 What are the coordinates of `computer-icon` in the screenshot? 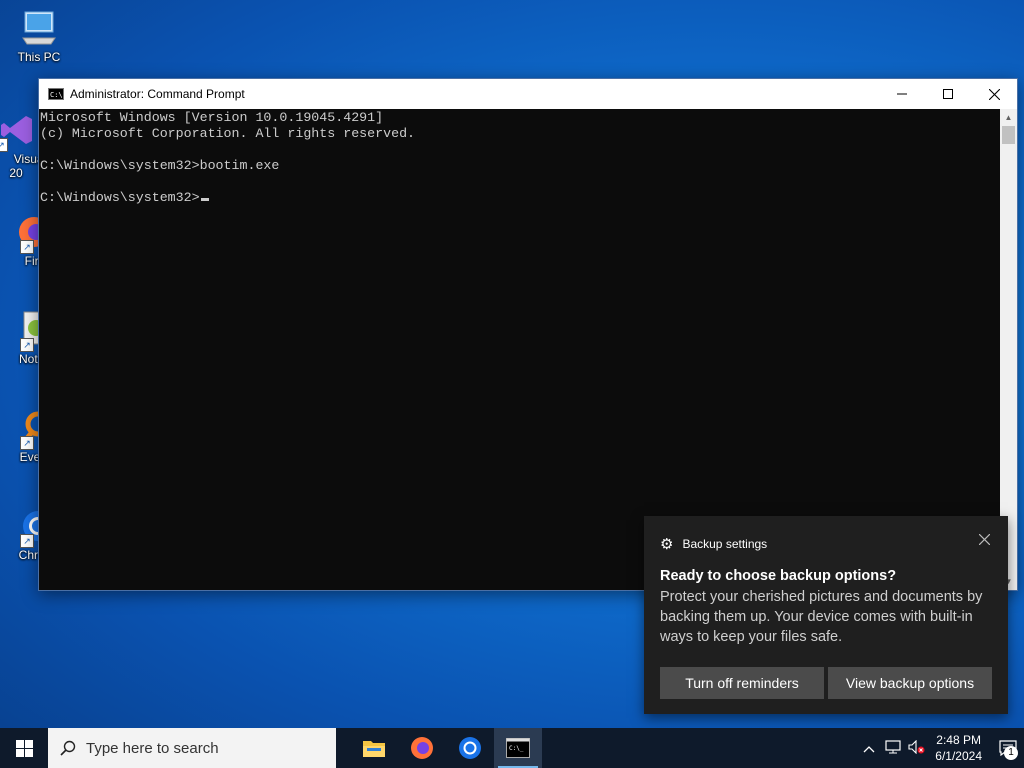 It's located at (39, 28).